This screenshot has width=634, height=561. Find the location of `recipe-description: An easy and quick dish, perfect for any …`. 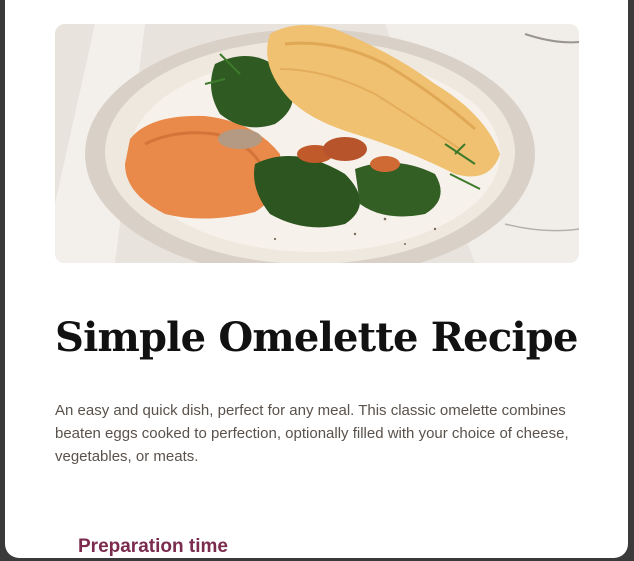

recipe-description: An easy and quick dish, perfect for any … is located at coordinates (312, 433).